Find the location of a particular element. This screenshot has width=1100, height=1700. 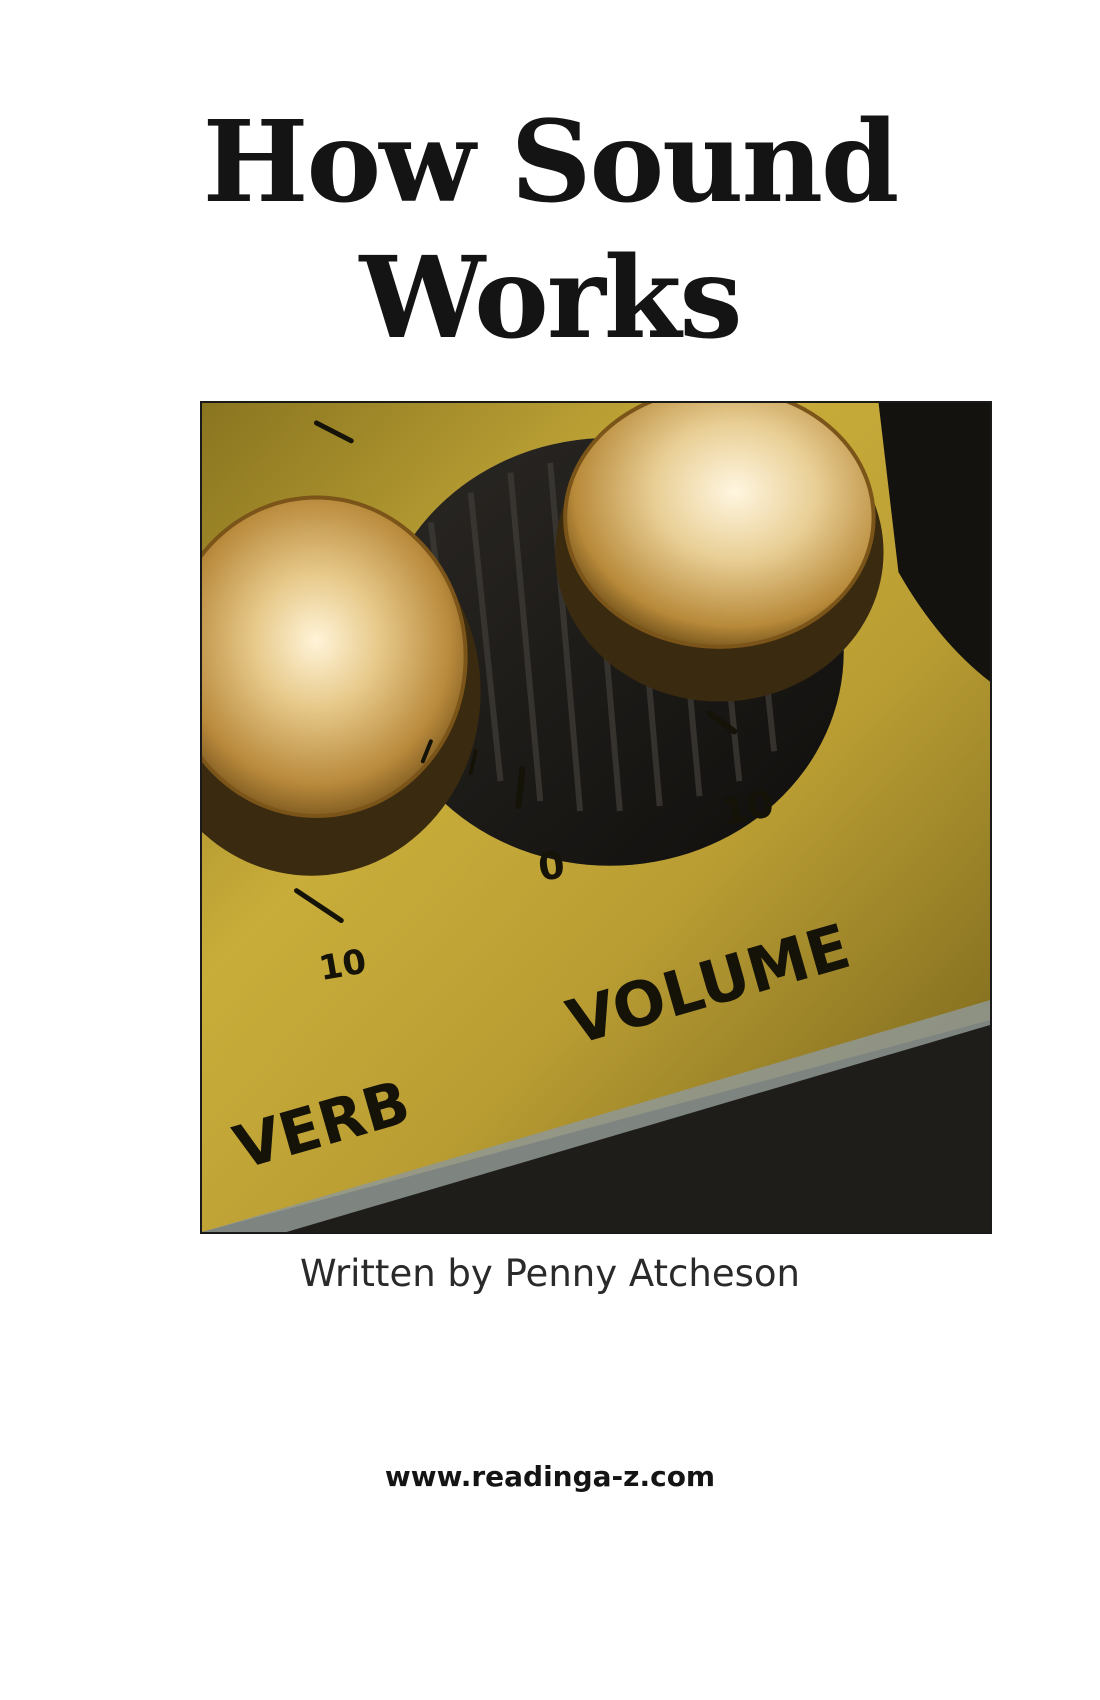

volume-knob-gold is located at coordinates (719, 552).